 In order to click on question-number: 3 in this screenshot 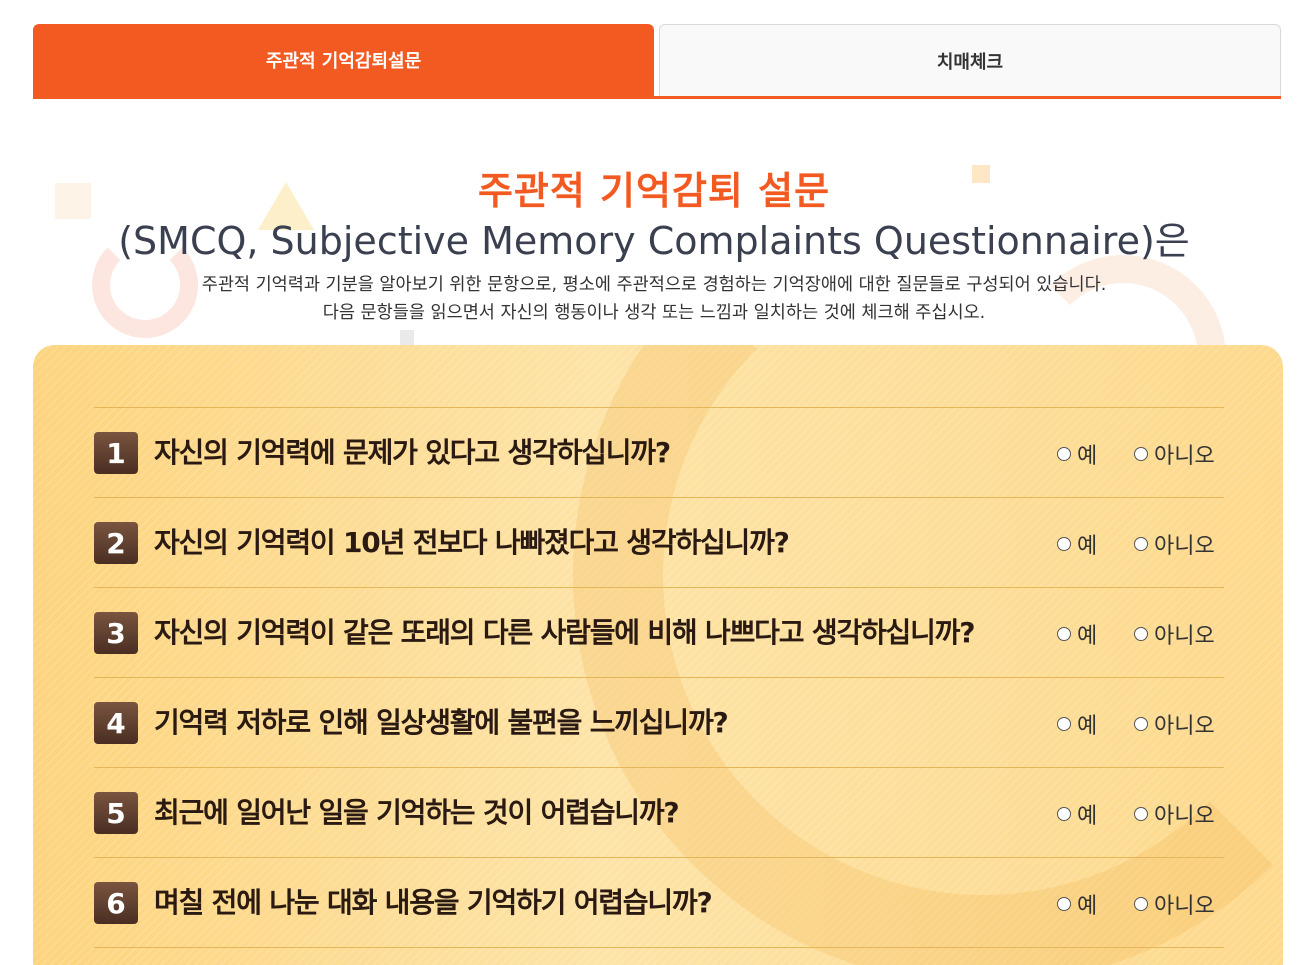, I will do `click(116, 633)`.